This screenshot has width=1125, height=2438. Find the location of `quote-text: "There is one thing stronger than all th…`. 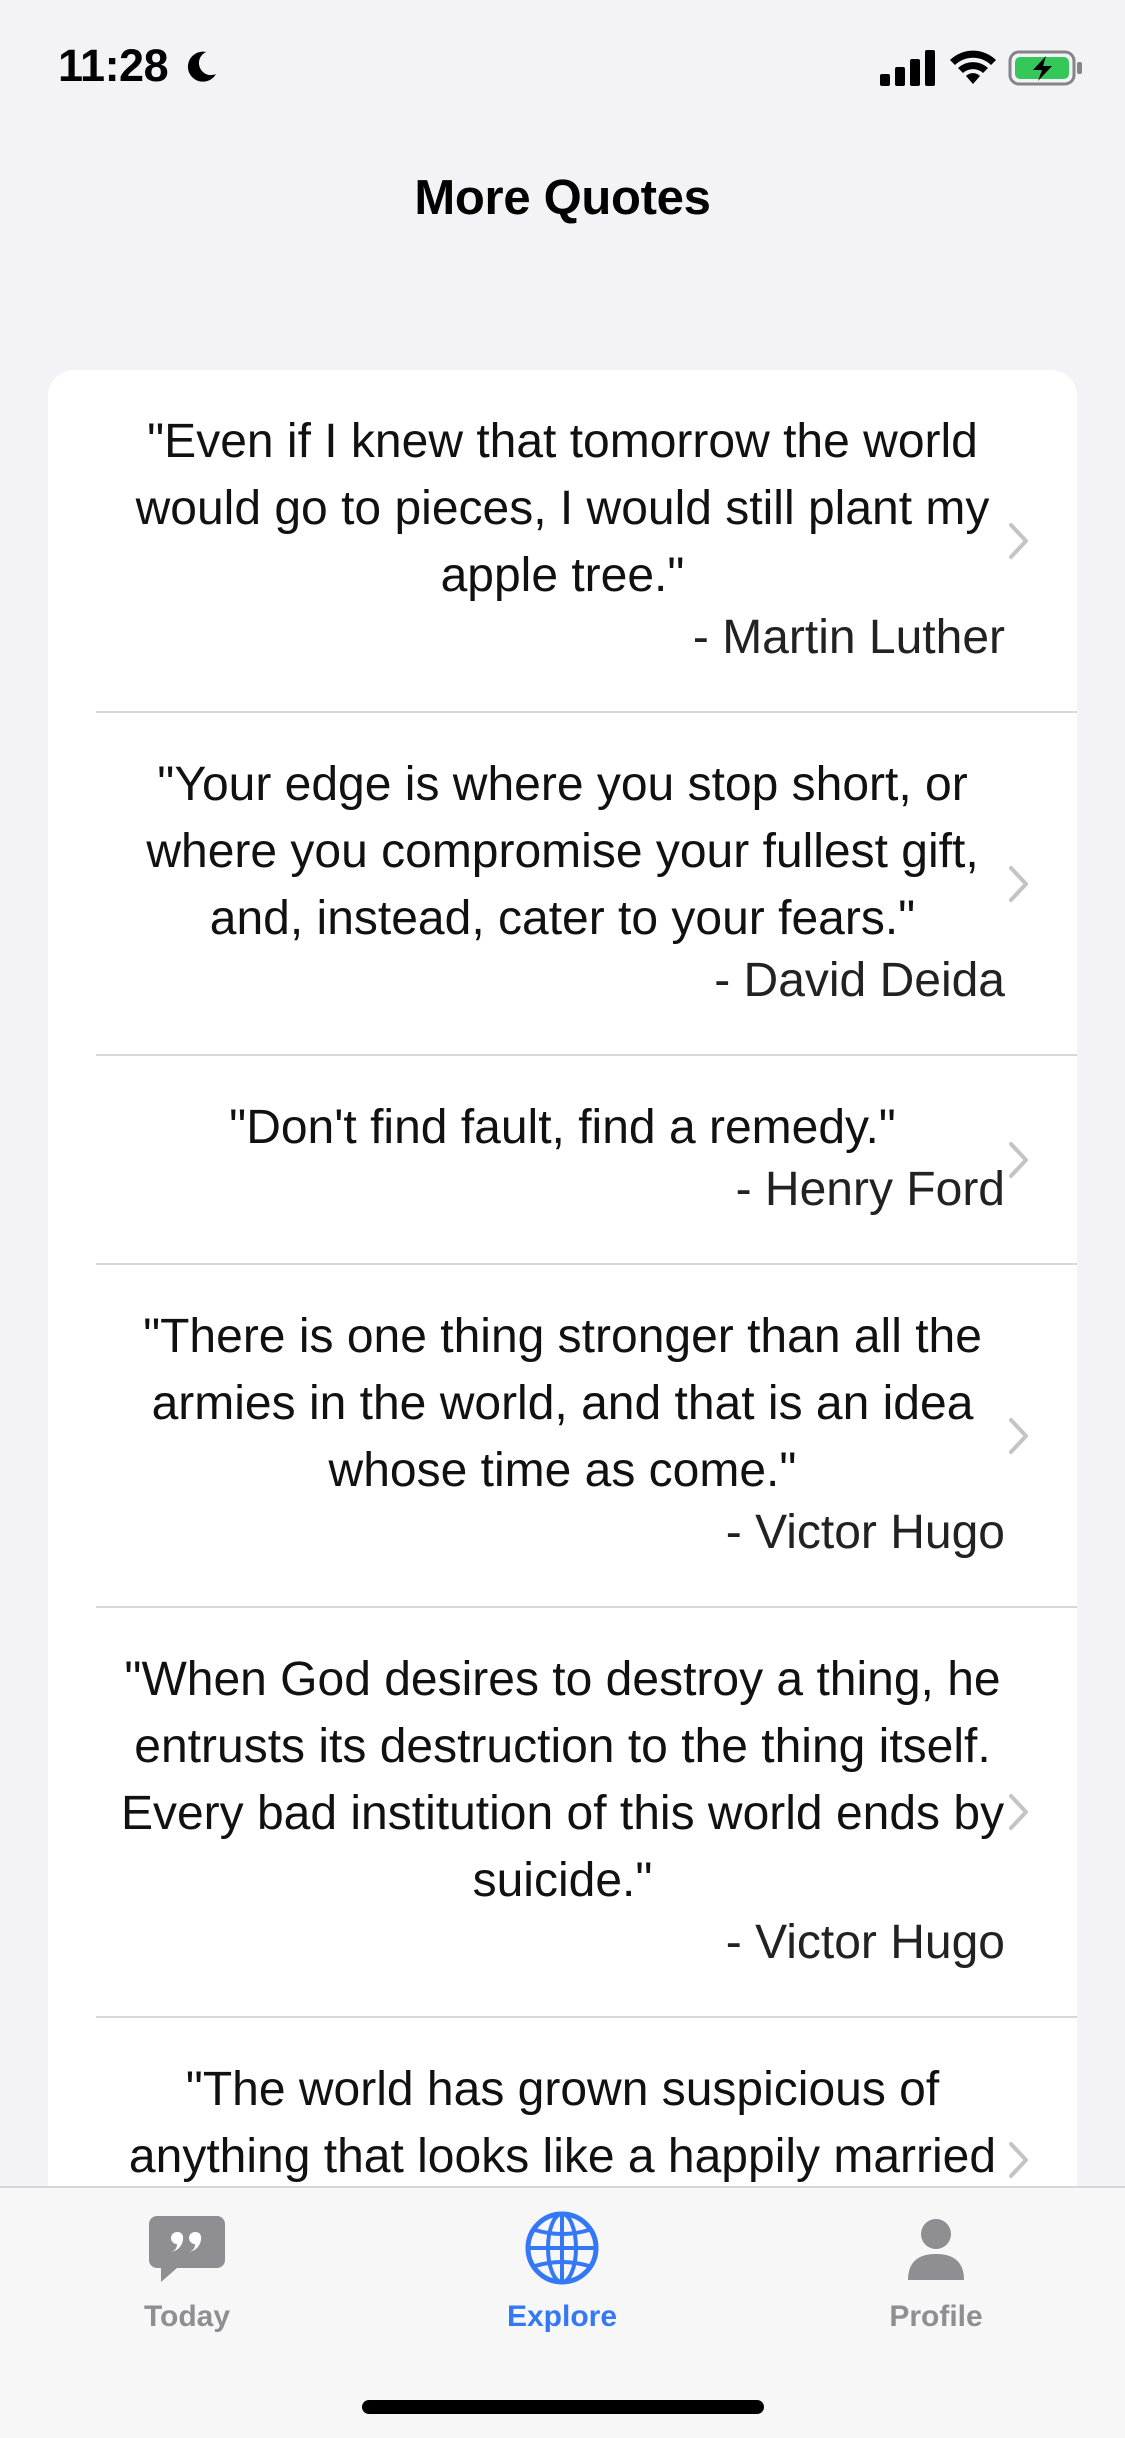

quote-text: "There is one thing stronger than all th… is located at coordinates (562, 1403).